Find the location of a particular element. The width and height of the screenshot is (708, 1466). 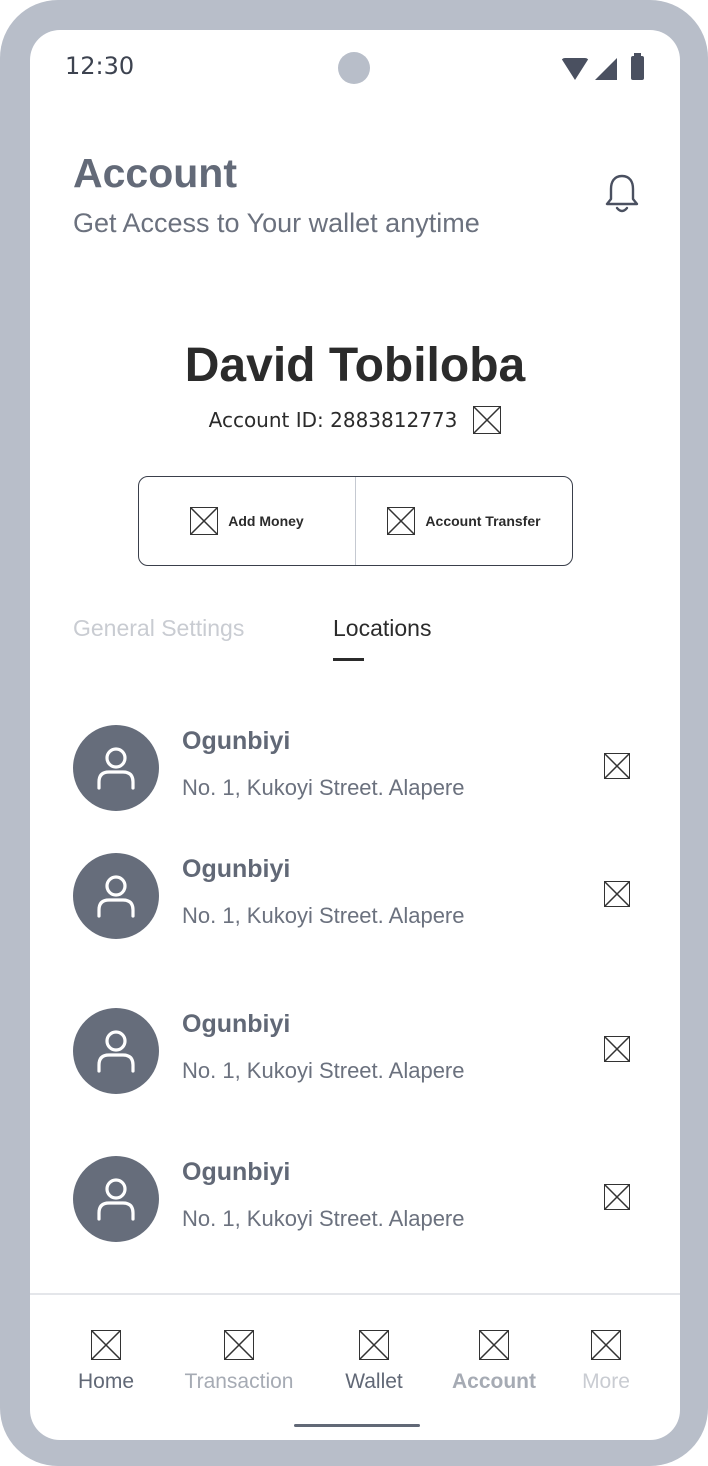

page-title: Account is located at coordinates (155, 173).